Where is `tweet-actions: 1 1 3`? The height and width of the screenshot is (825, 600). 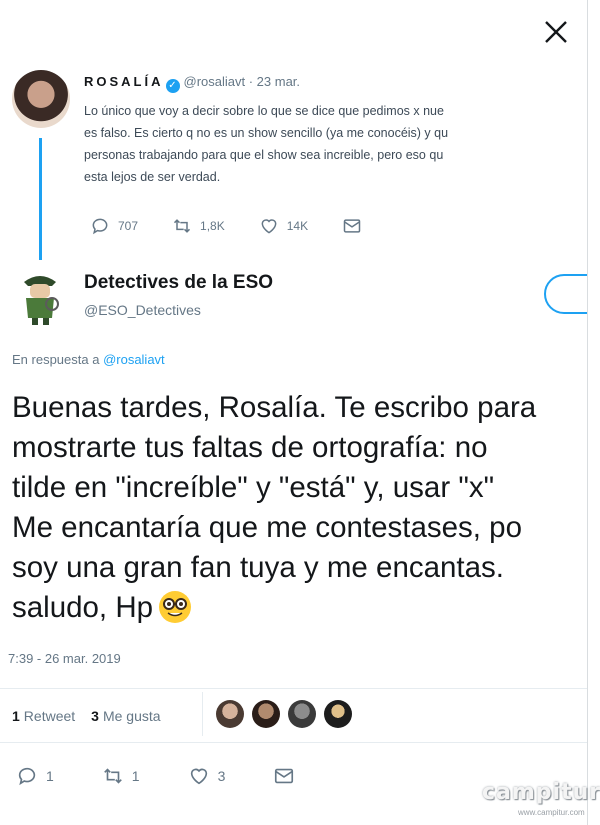 tweet-actions: 1 1 3 is located at coordinates (183, 776).